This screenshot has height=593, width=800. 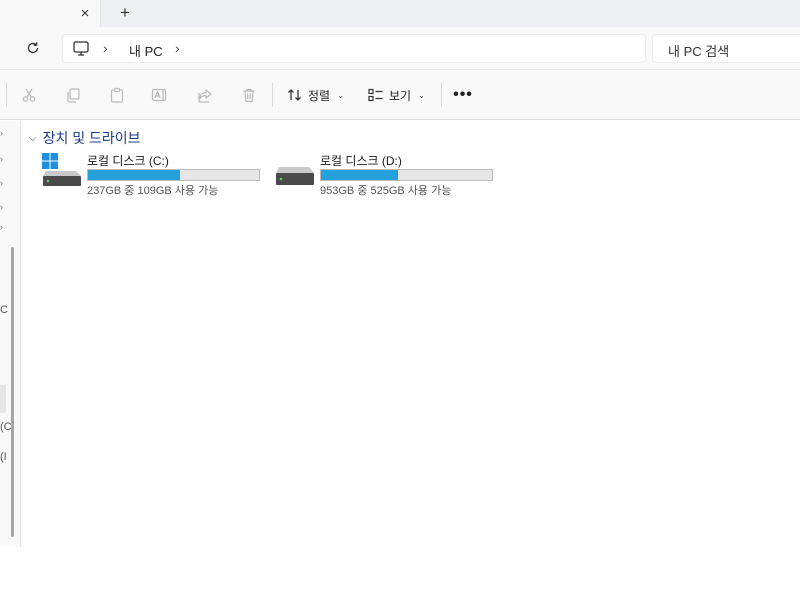 What do you see at coordinates (6, 427) in the screenshot?
I see `nav-item-fragment: (C` at bounding box center [6, 427].